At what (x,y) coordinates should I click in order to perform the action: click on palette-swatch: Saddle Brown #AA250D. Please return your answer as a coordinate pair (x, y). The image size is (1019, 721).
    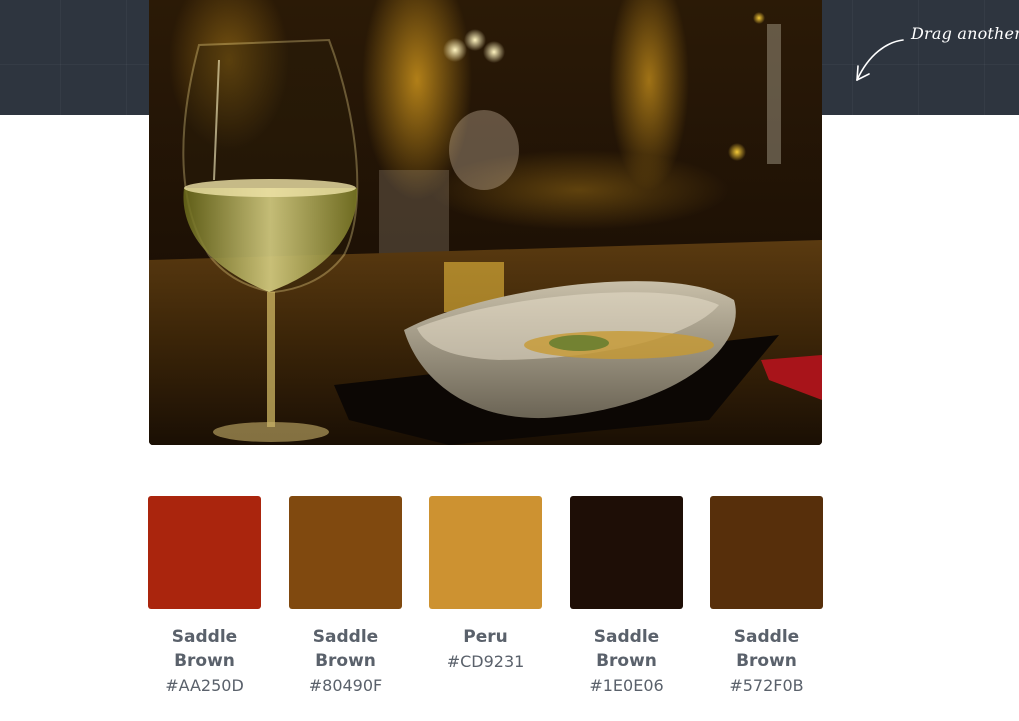
    Looking at the image, I should click on (204, 597).